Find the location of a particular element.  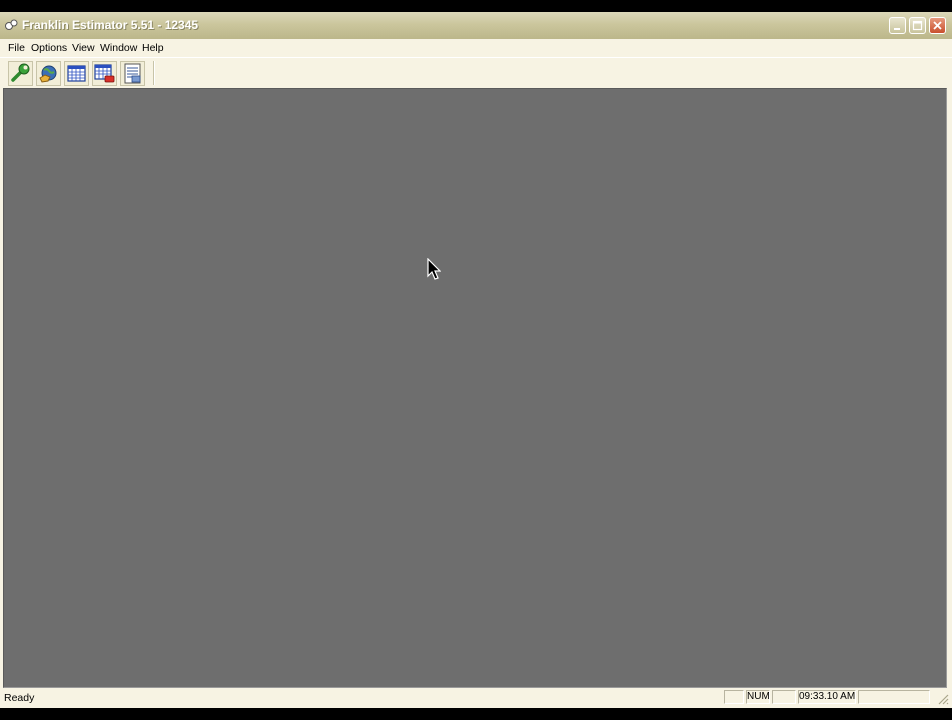

status-pane-scrl is located at coordinates (784, 697).